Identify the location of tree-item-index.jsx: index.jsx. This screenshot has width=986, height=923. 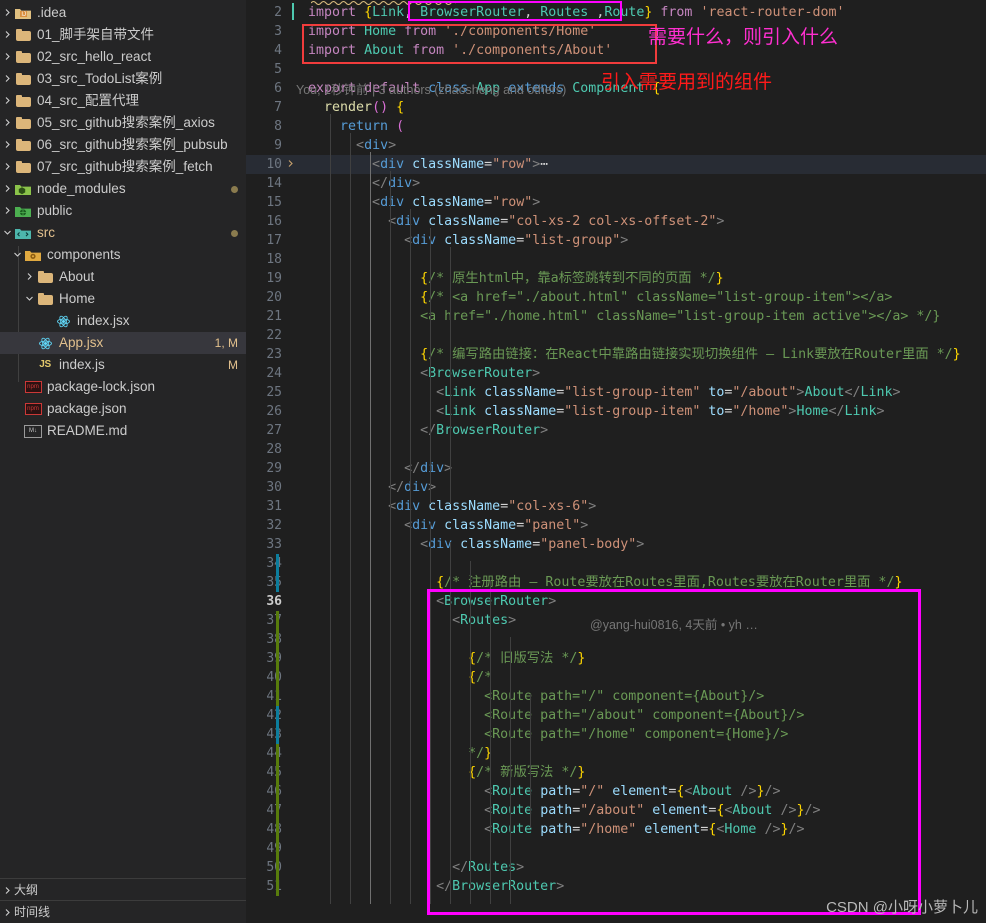
(123, 321).